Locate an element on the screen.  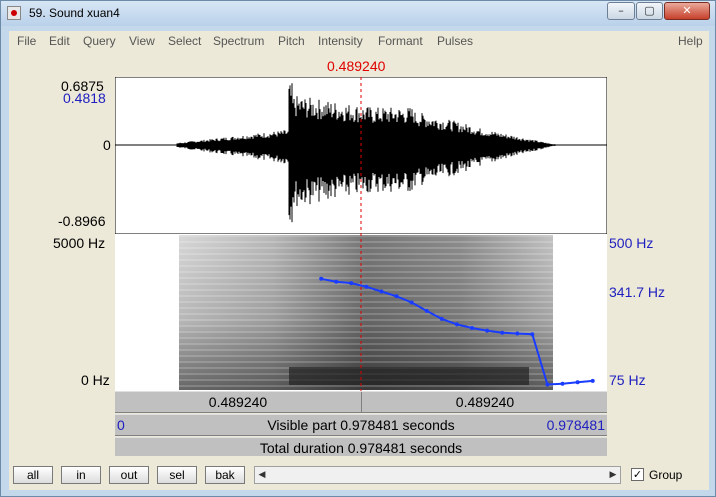
zoom-back-button: bak is located at coordinates (225, 475).